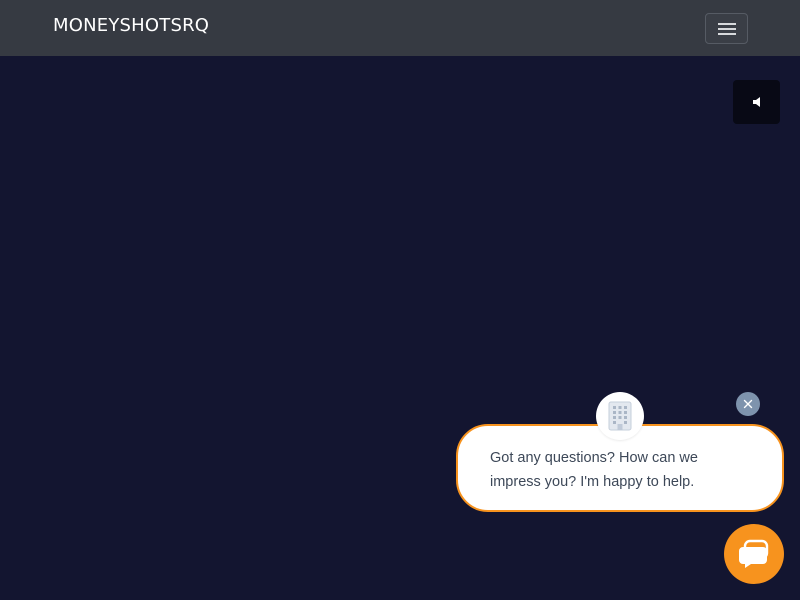  I want to click on chat-avatar, so click(620, 416).